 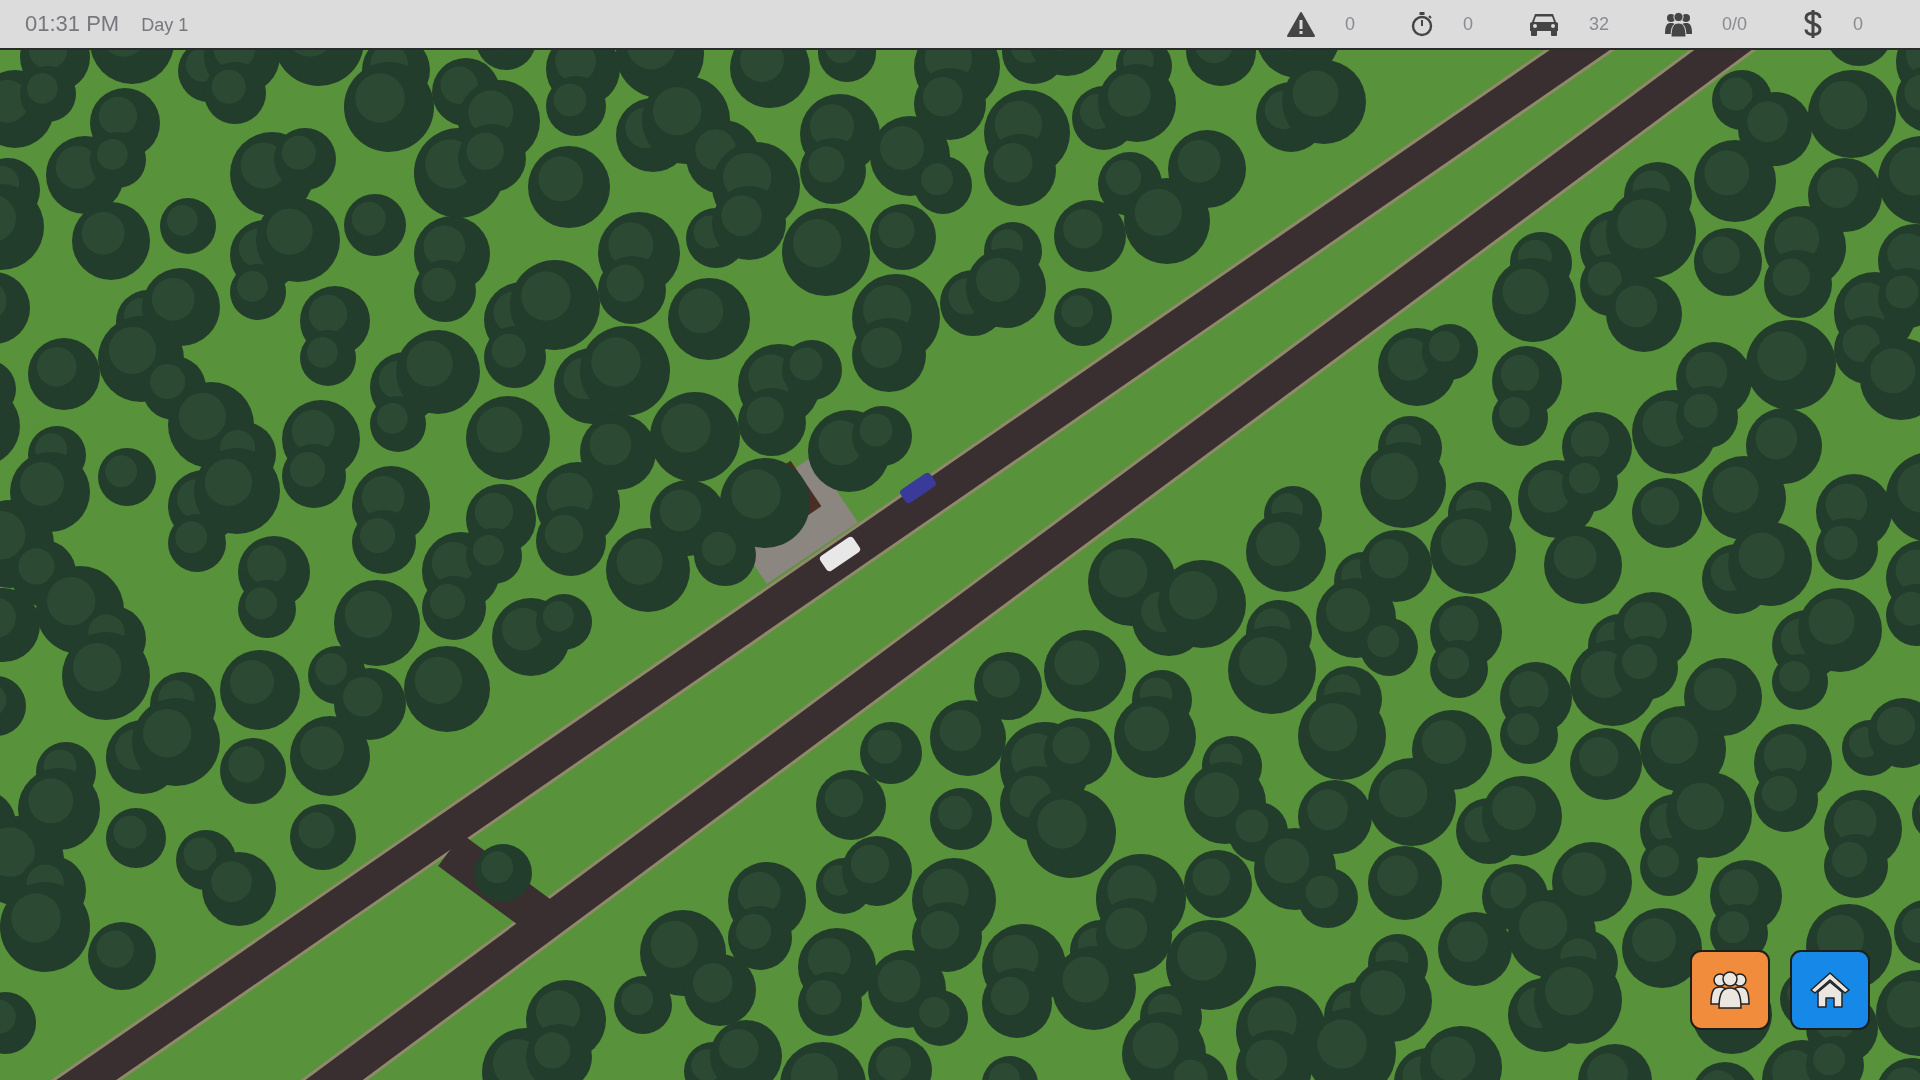 What do you see at coordinates (1734, 24) in the screenshot?
I see `people-count: 0/0` at bounding box center [1734, 24].